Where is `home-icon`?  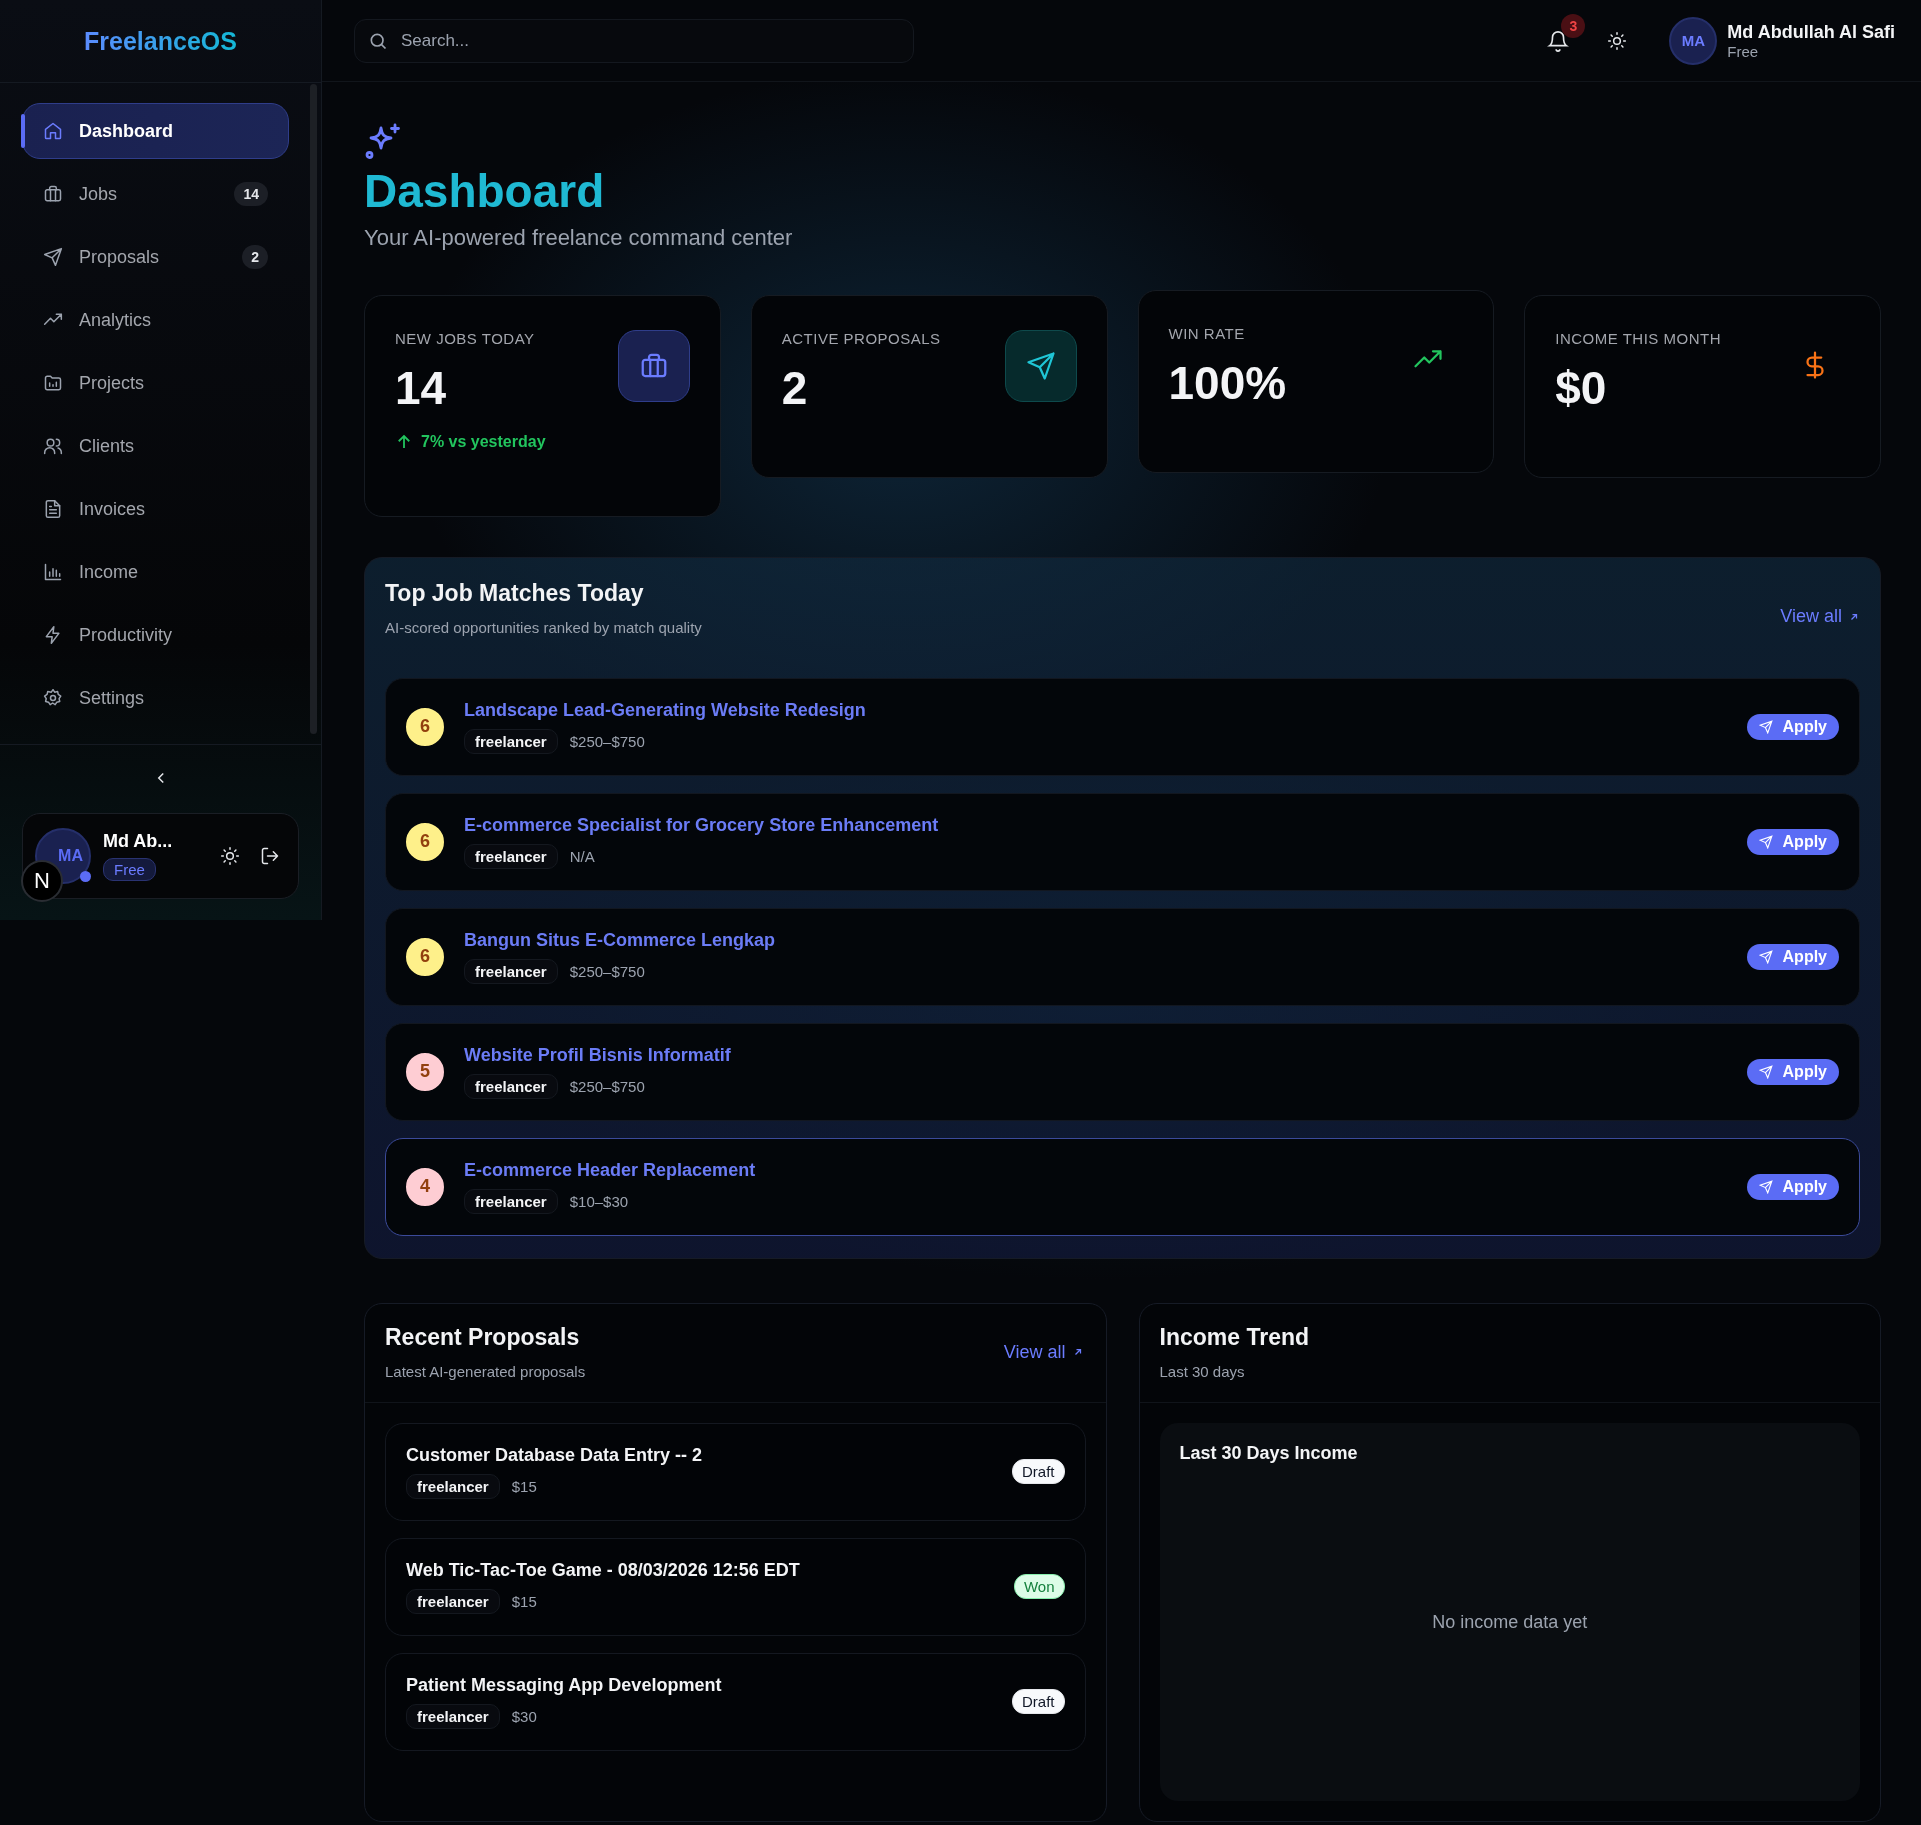 home-icon is located at coordinates (53, 131).